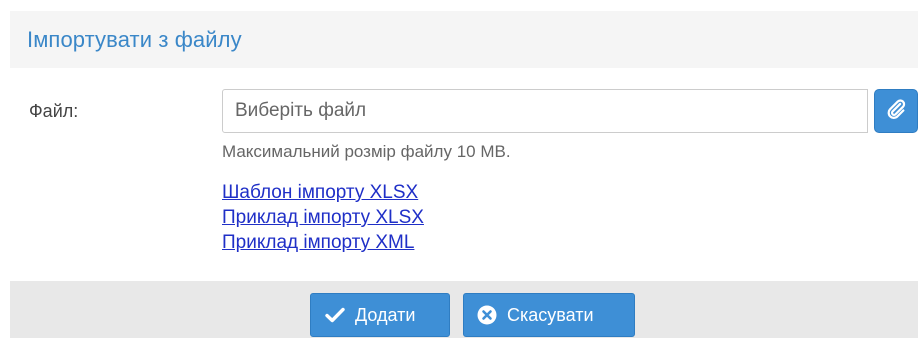 This screenshot has height=338, width=918. Describe the element at coordinates (335, 315) in the screenshot. I see `check-icon` at that location.